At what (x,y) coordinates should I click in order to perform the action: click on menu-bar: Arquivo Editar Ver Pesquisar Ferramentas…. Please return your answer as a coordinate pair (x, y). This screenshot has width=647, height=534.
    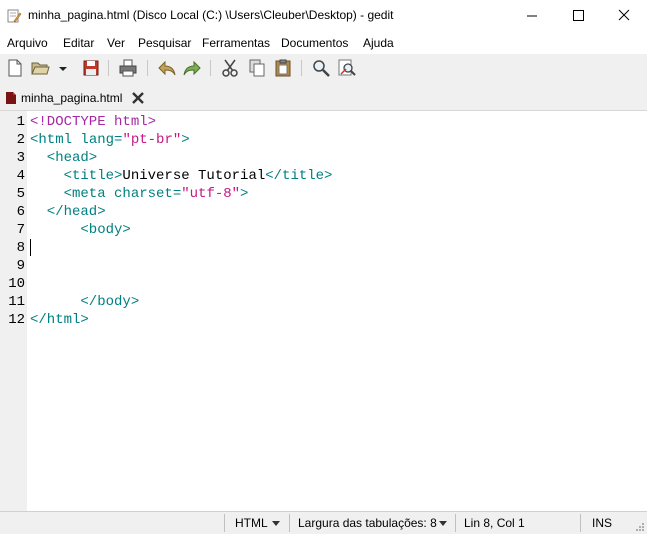
    Looking at the image, I should click on (323, 43).